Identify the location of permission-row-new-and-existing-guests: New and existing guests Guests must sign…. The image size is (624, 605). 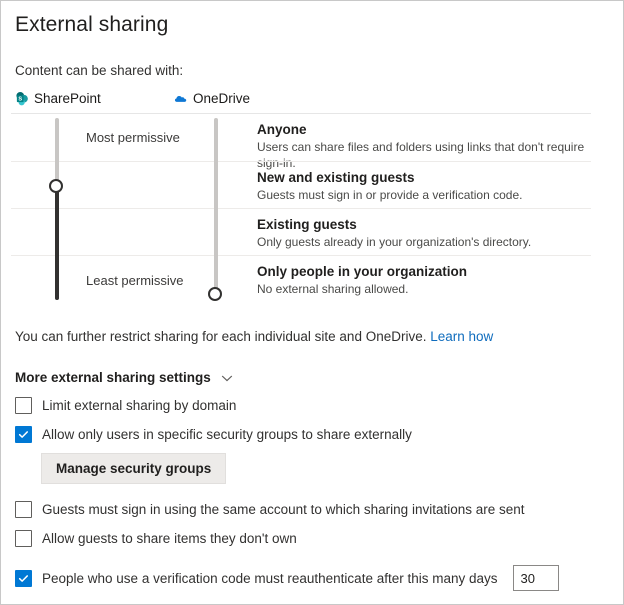
(301, 184).